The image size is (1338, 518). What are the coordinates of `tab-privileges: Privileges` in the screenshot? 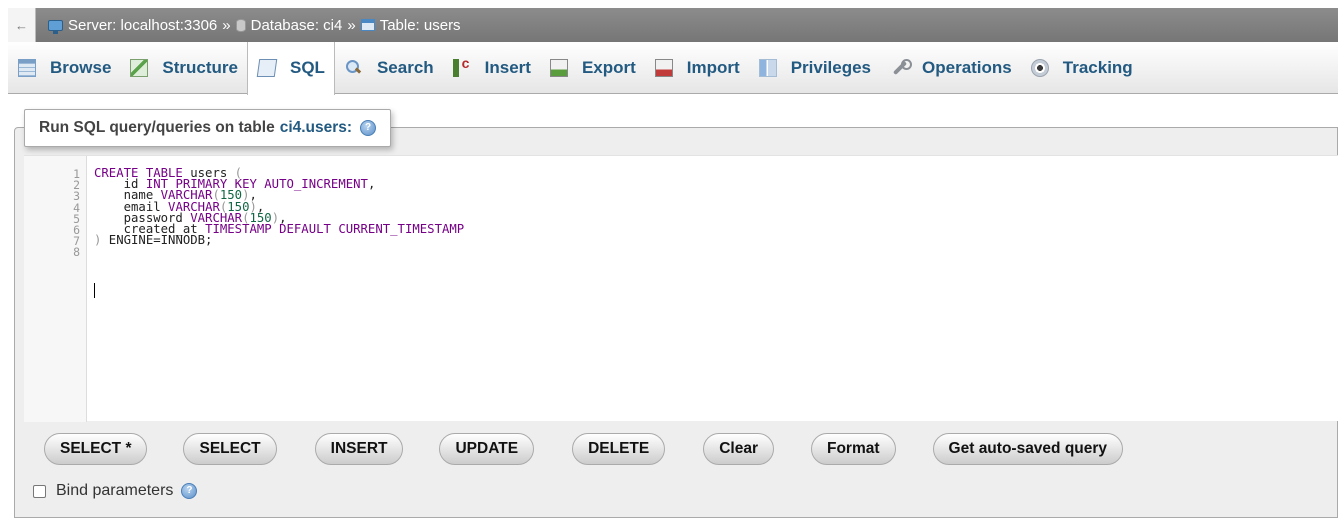 It's located at (814, 68).